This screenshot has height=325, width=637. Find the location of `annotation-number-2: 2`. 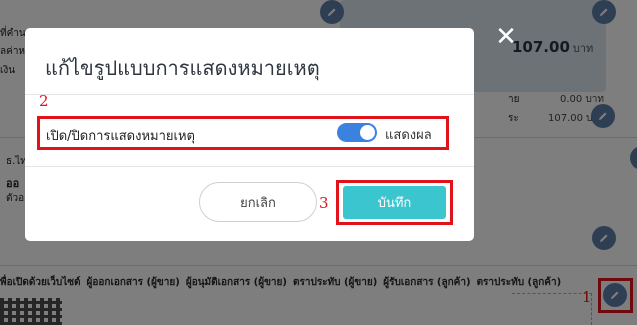

annotation-number-2: 2 is located at coordinates (44, 101).